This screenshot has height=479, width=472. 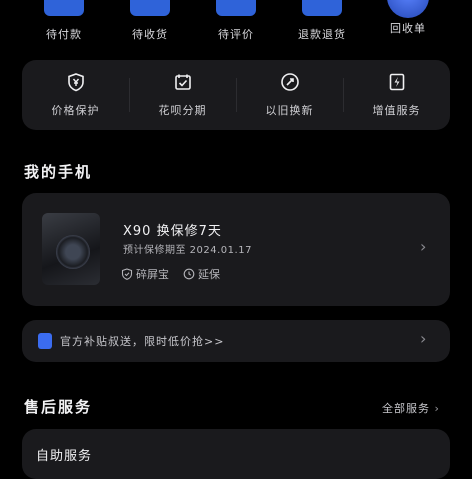 I want to click on self-service-card: 自助服务, so click(x=236, y=454).